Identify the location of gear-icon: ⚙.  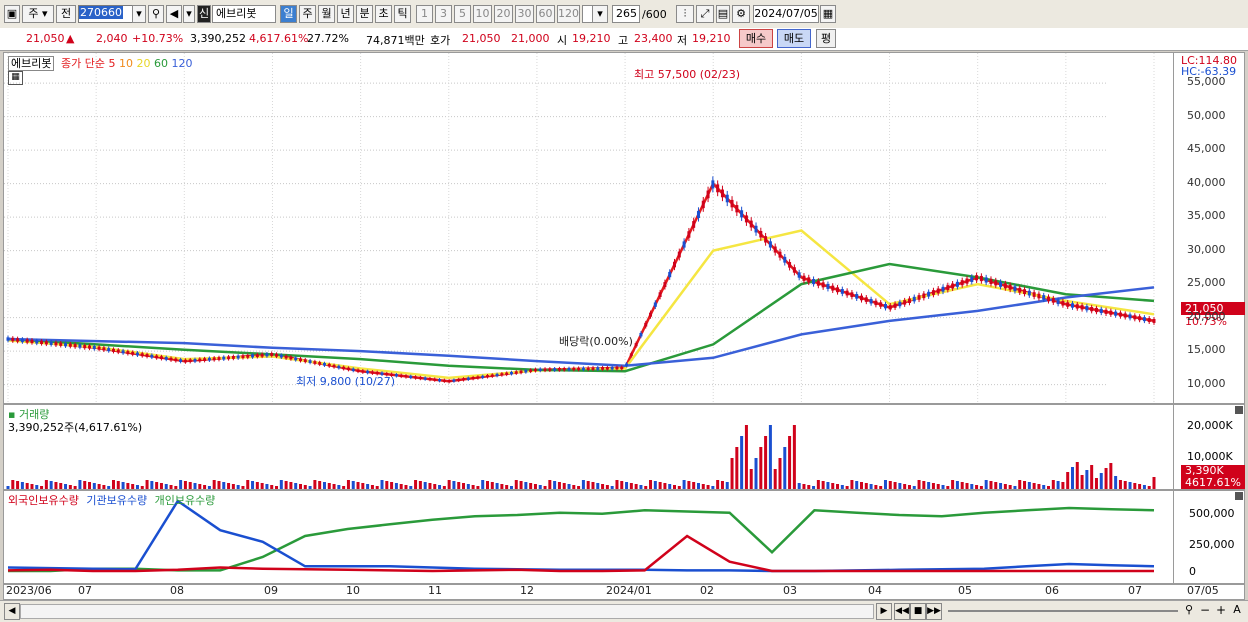
(741, 14).